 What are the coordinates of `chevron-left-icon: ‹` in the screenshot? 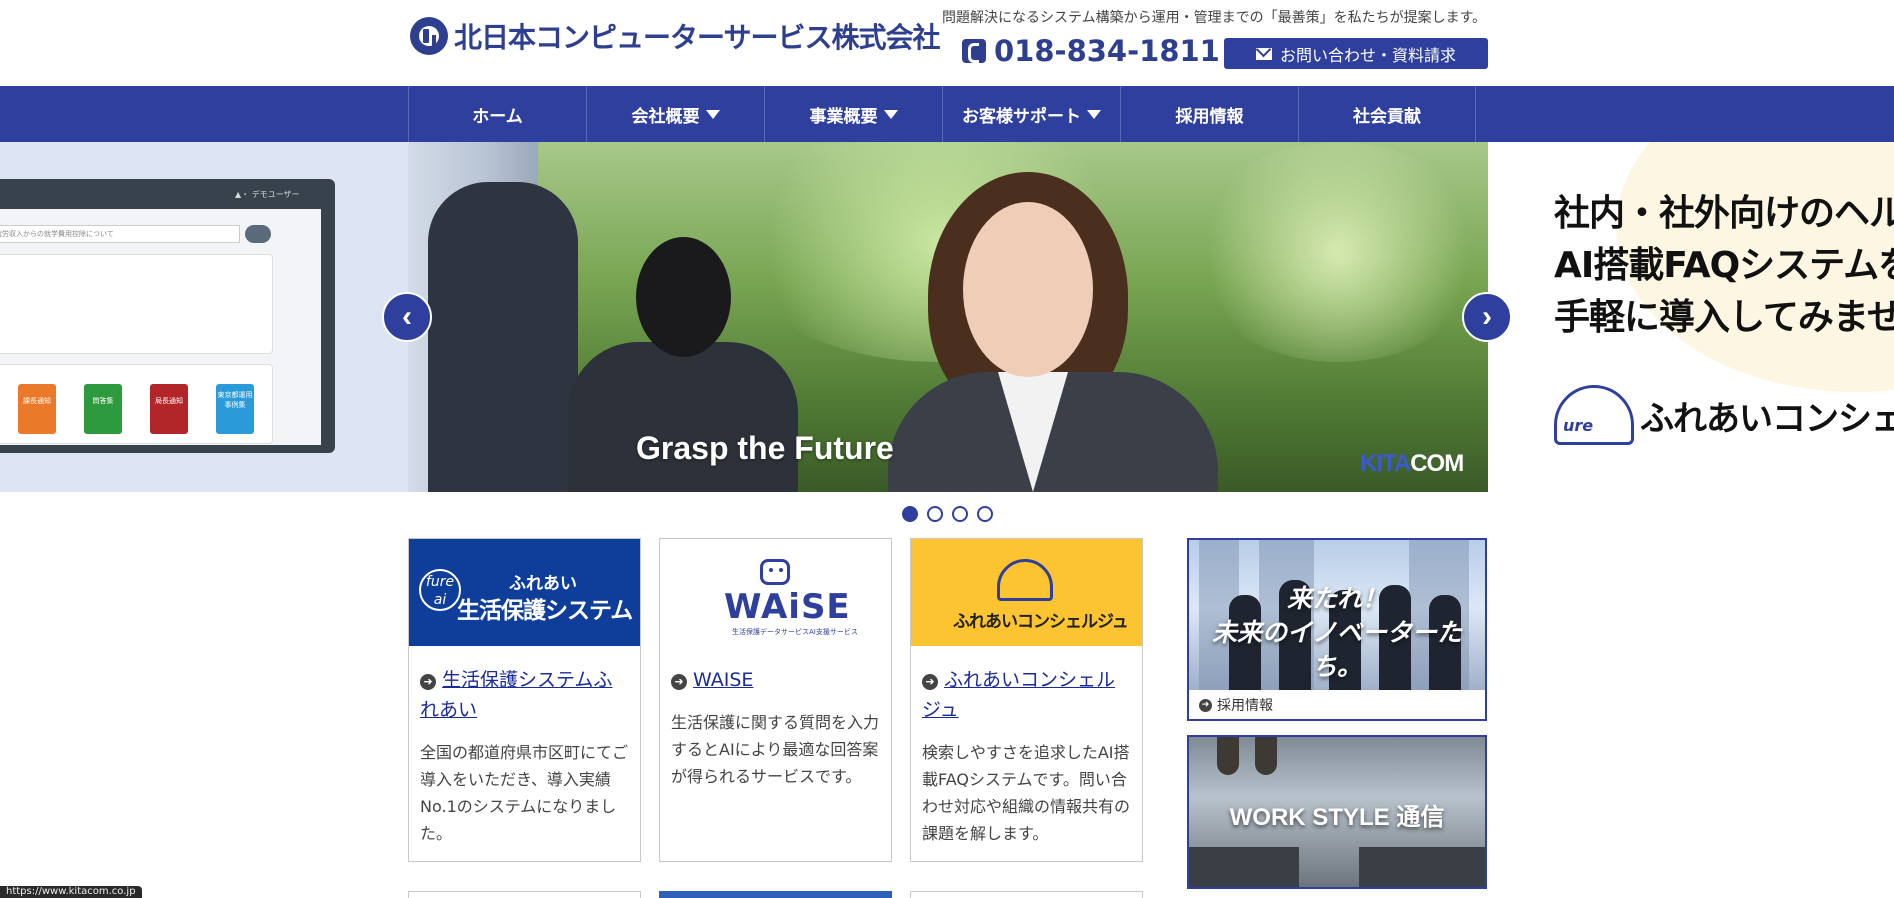 It's located at (407, 316).